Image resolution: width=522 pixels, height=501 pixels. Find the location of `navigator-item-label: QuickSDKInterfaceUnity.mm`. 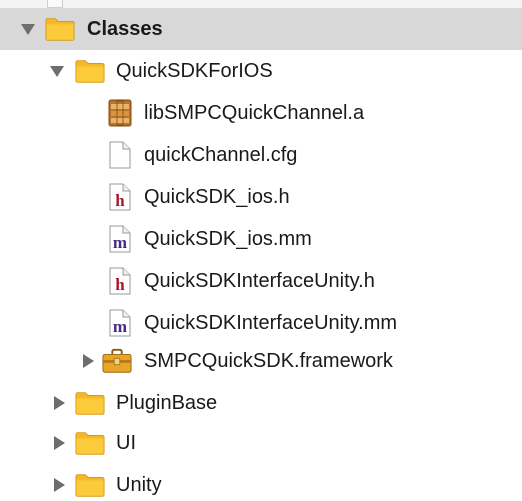

navigator-item-label: QuickSDKInterfaceUnity.mm is located at coordinates (271, 323).